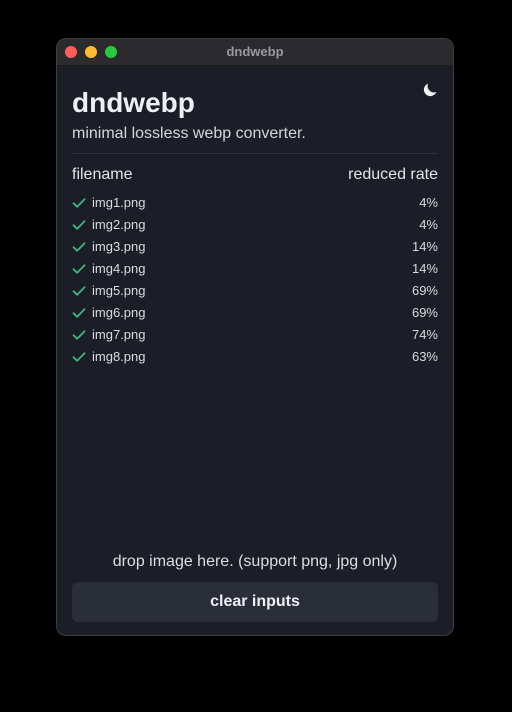 The image size is (512, 712). I want to click on reduced-rate-column-header: reduced rate, so click(393, 174).